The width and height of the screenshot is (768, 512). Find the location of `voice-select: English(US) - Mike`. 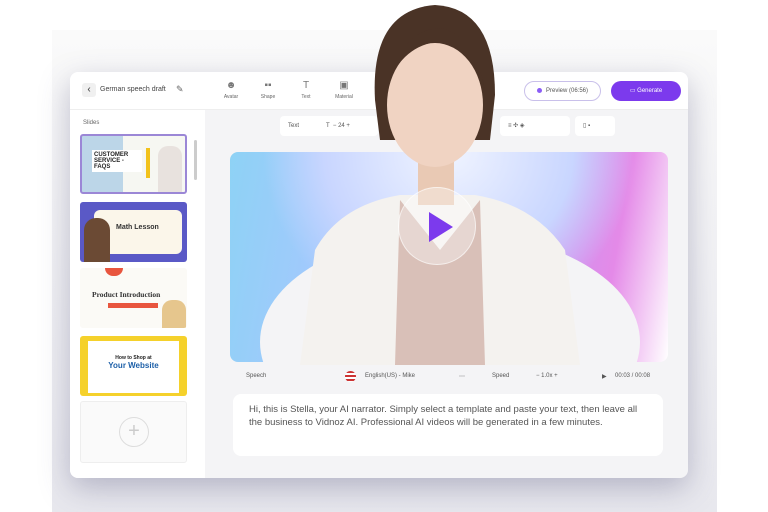

voice-select: English(US) - Mike is located at coordinates (390, 376).